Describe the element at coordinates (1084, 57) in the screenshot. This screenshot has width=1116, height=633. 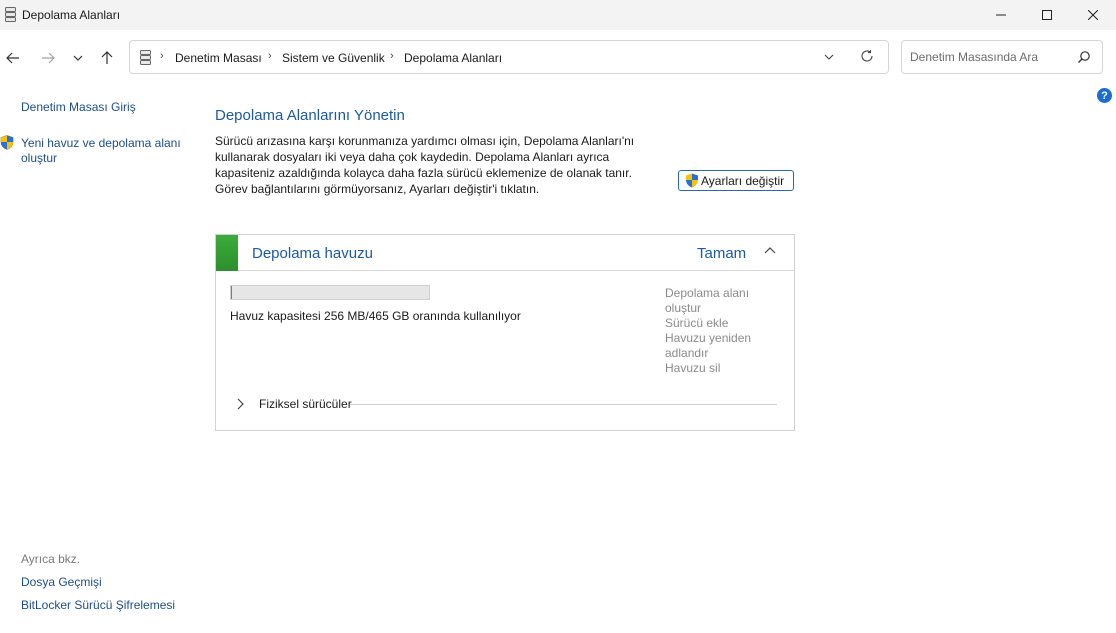
I see `search-icon` at that location.